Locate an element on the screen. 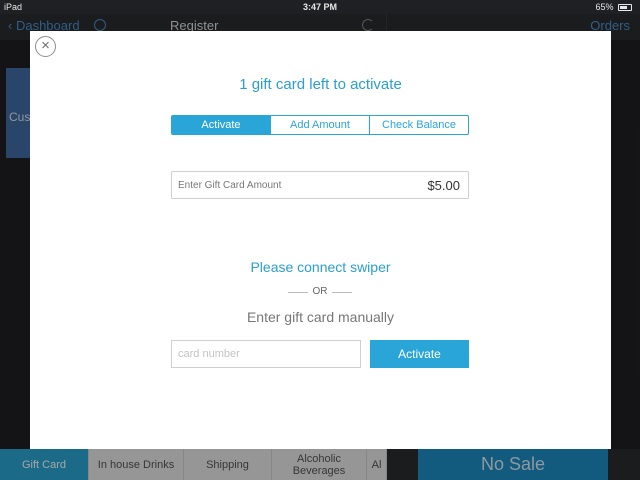 The image size is (640, 480). status-bar: iPad 3:47 PM 65% is located at coordinates (320, 7).